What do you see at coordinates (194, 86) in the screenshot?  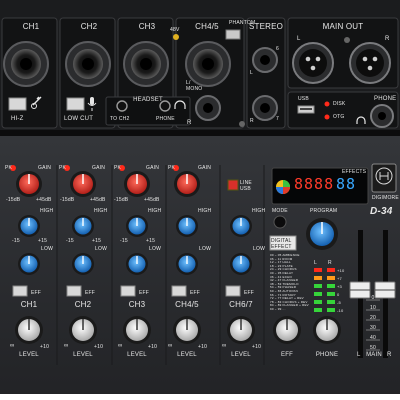 I see `l-mono-label: L/ MONO` at bounding box center [194, 86].